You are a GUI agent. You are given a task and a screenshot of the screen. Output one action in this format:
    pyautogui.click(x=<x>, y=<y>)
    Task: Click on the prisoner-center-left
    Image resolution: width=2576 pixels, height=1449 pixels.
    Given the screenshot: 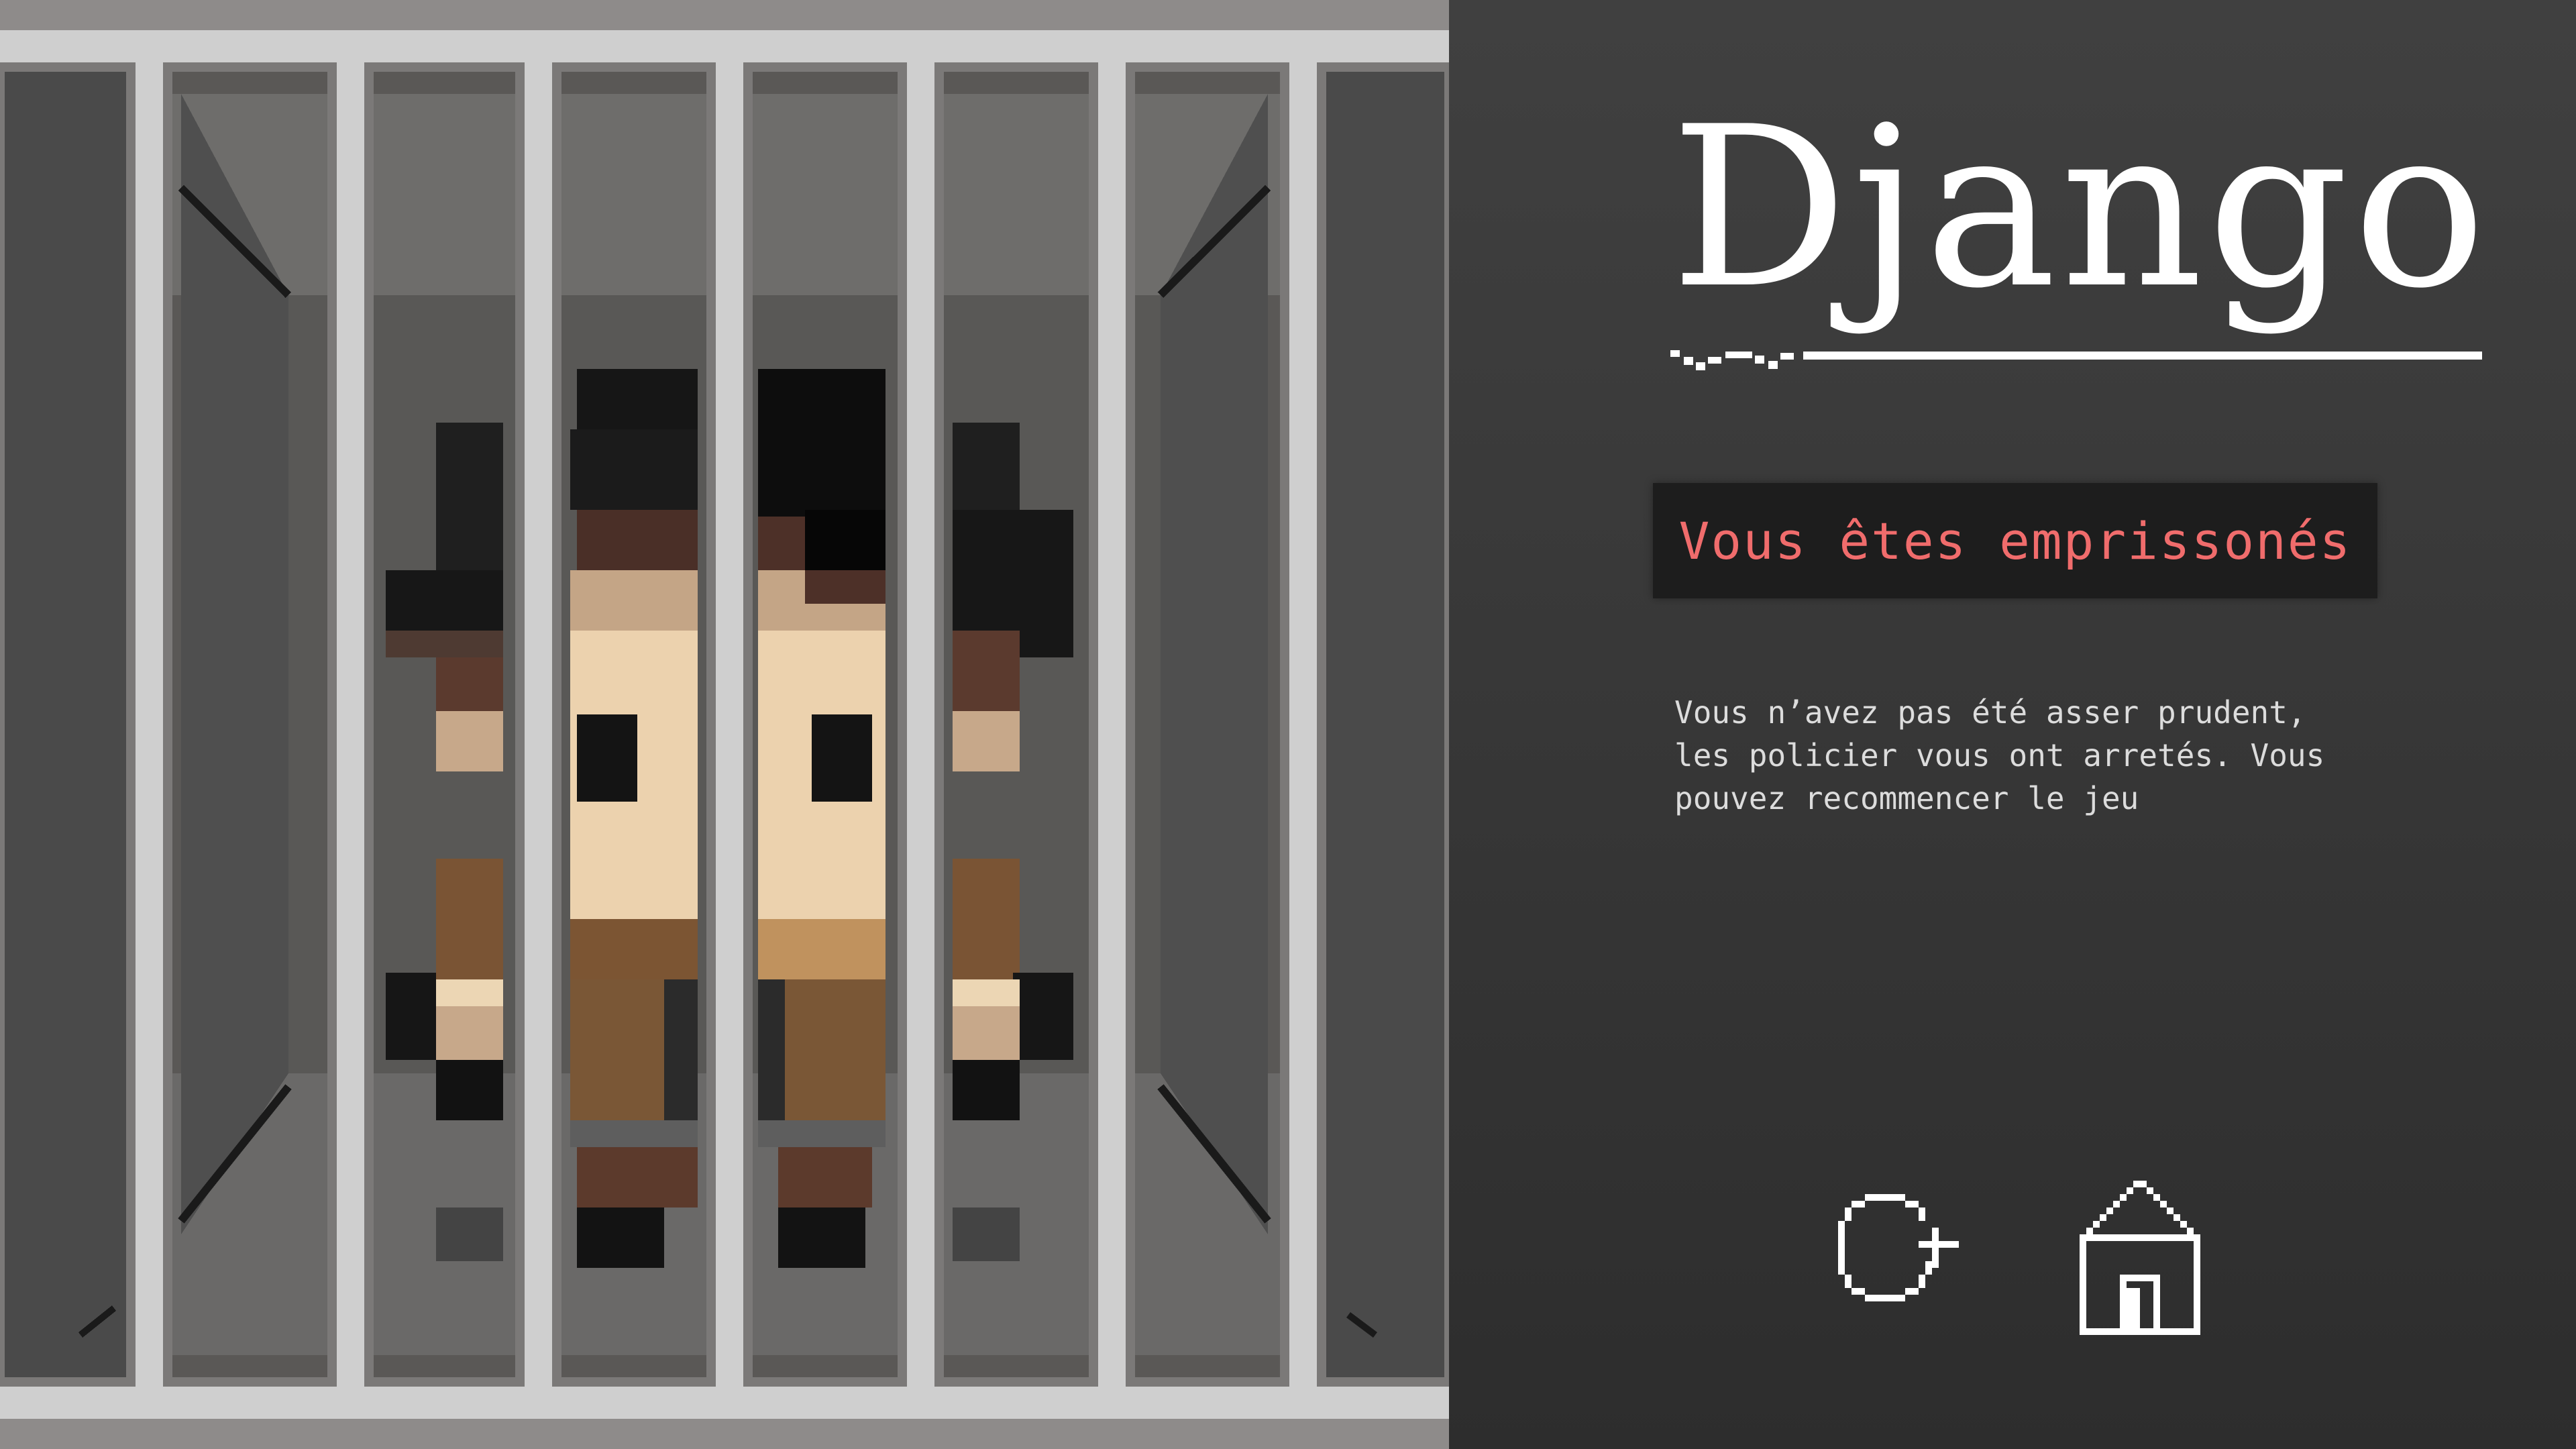 What is the action you would take?
    pyautogui.click(x=634, y=818)
    